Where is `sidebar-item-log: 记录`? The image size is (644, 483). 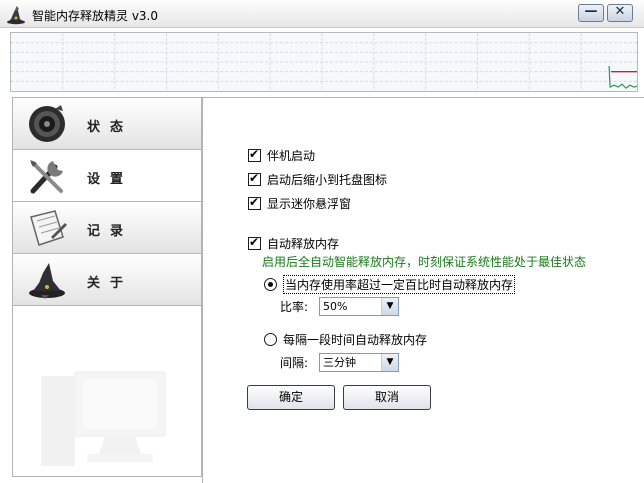 sidebar-item-log: 记录 is located at coordinates (107, 228).